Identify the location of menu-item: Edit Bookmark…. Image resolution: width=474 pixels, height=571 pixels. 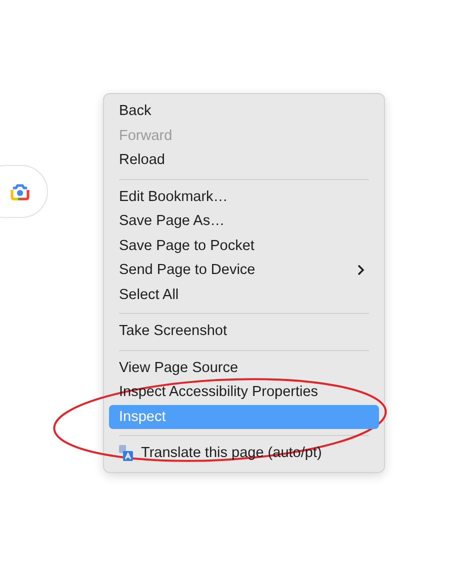
(244, 196).